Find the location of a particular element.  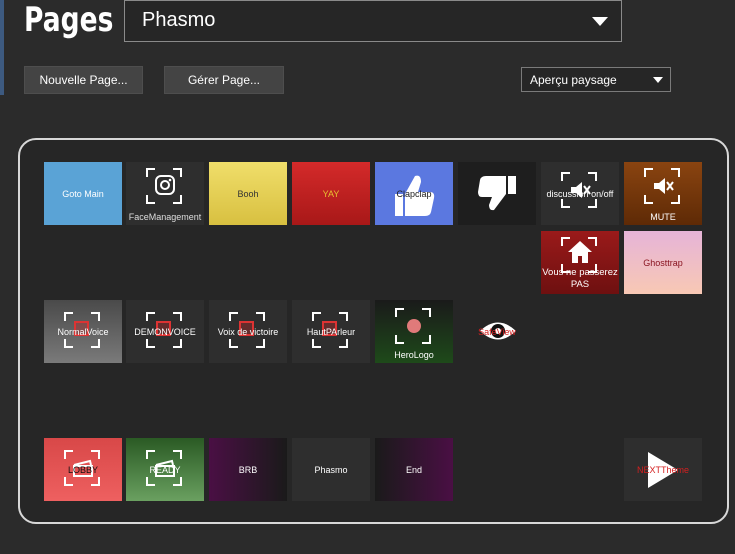

layout-selector-value: Aperçu paysage is located at coordinates (573, 80).